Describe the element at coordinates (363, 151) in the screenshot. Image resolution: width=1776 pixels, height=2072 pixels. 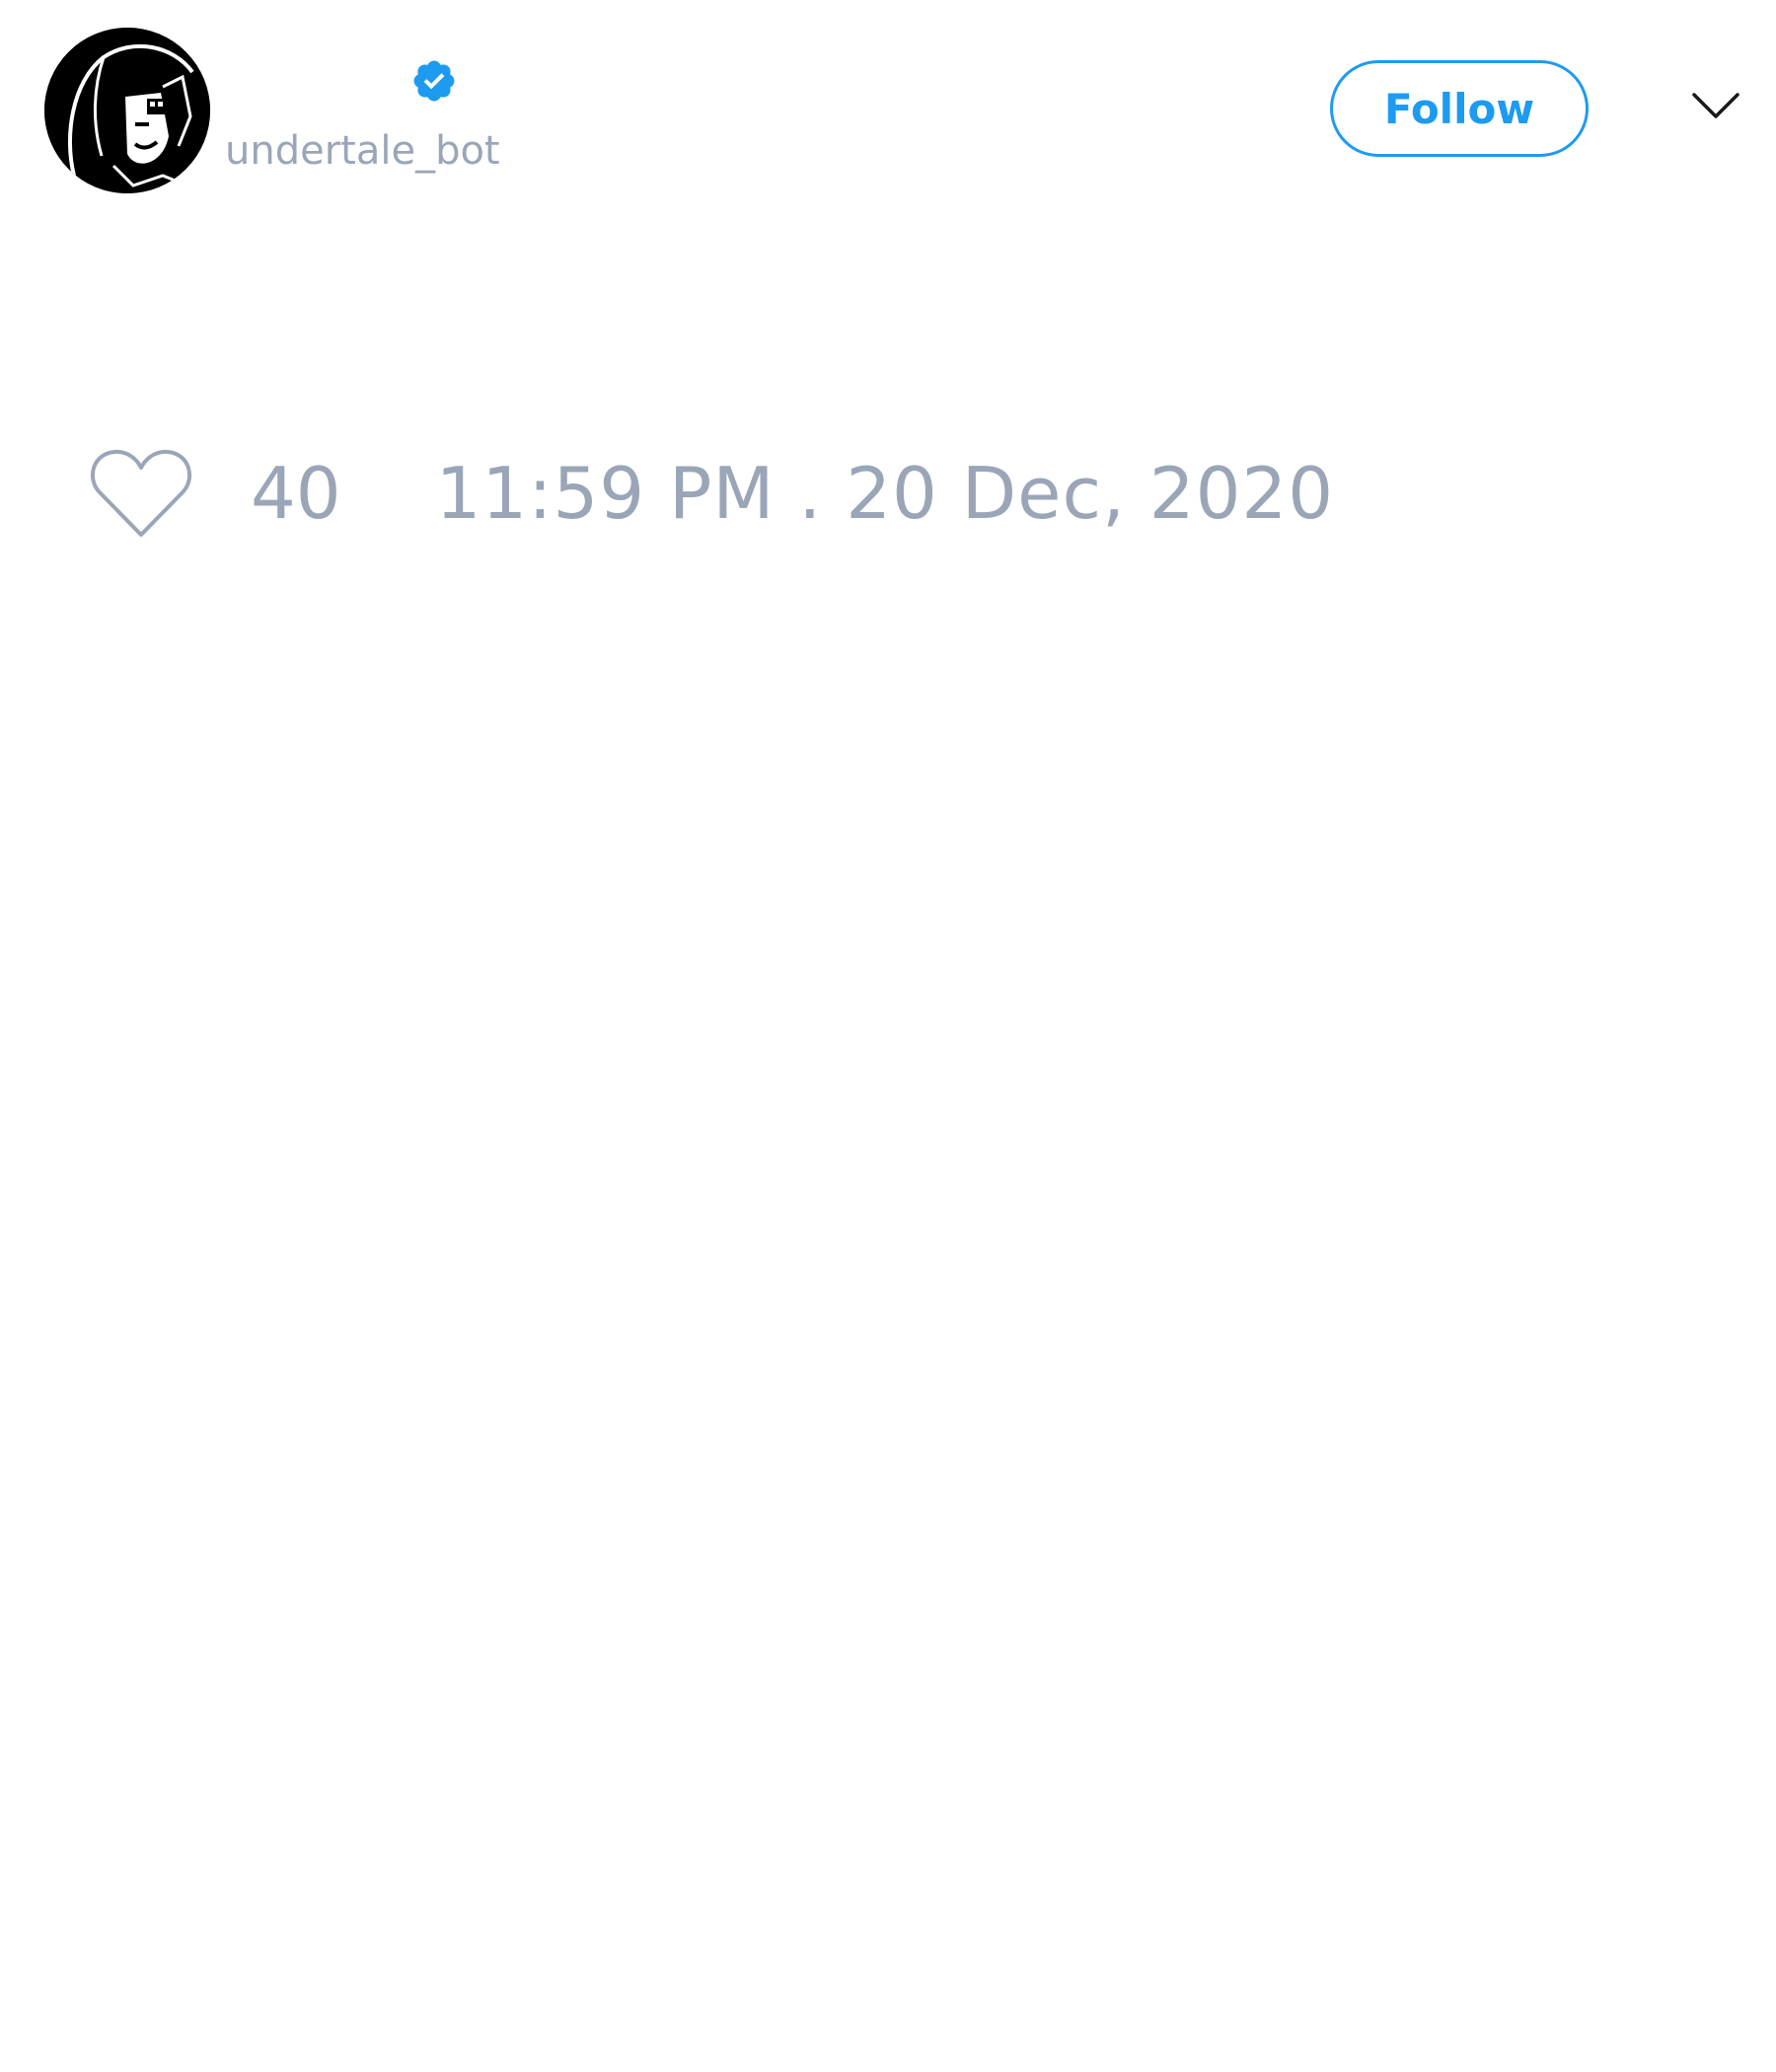
I see `author-handle: undertale_bot` at that location.